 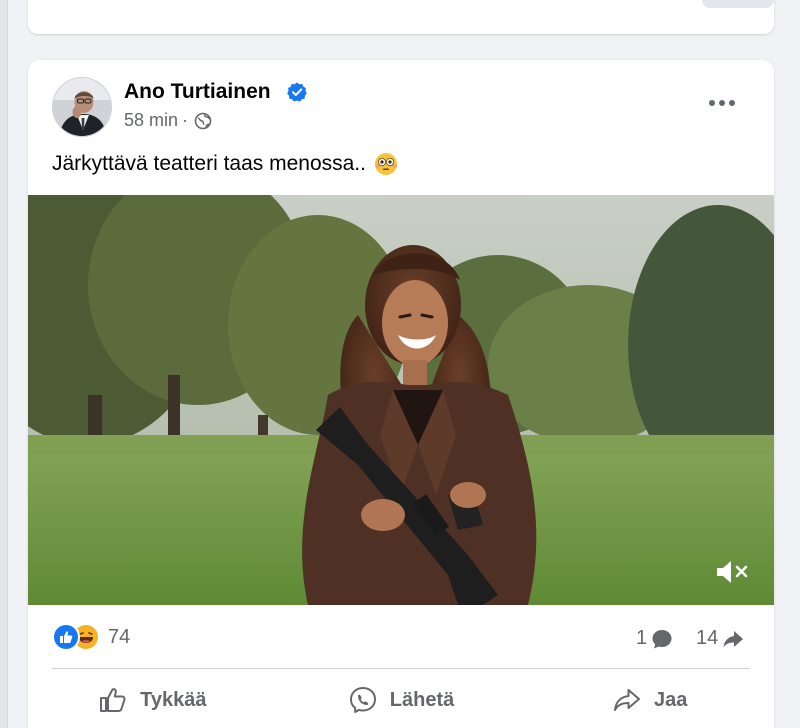 I want to click on more-dots-icon, so click(x=722, y=103).